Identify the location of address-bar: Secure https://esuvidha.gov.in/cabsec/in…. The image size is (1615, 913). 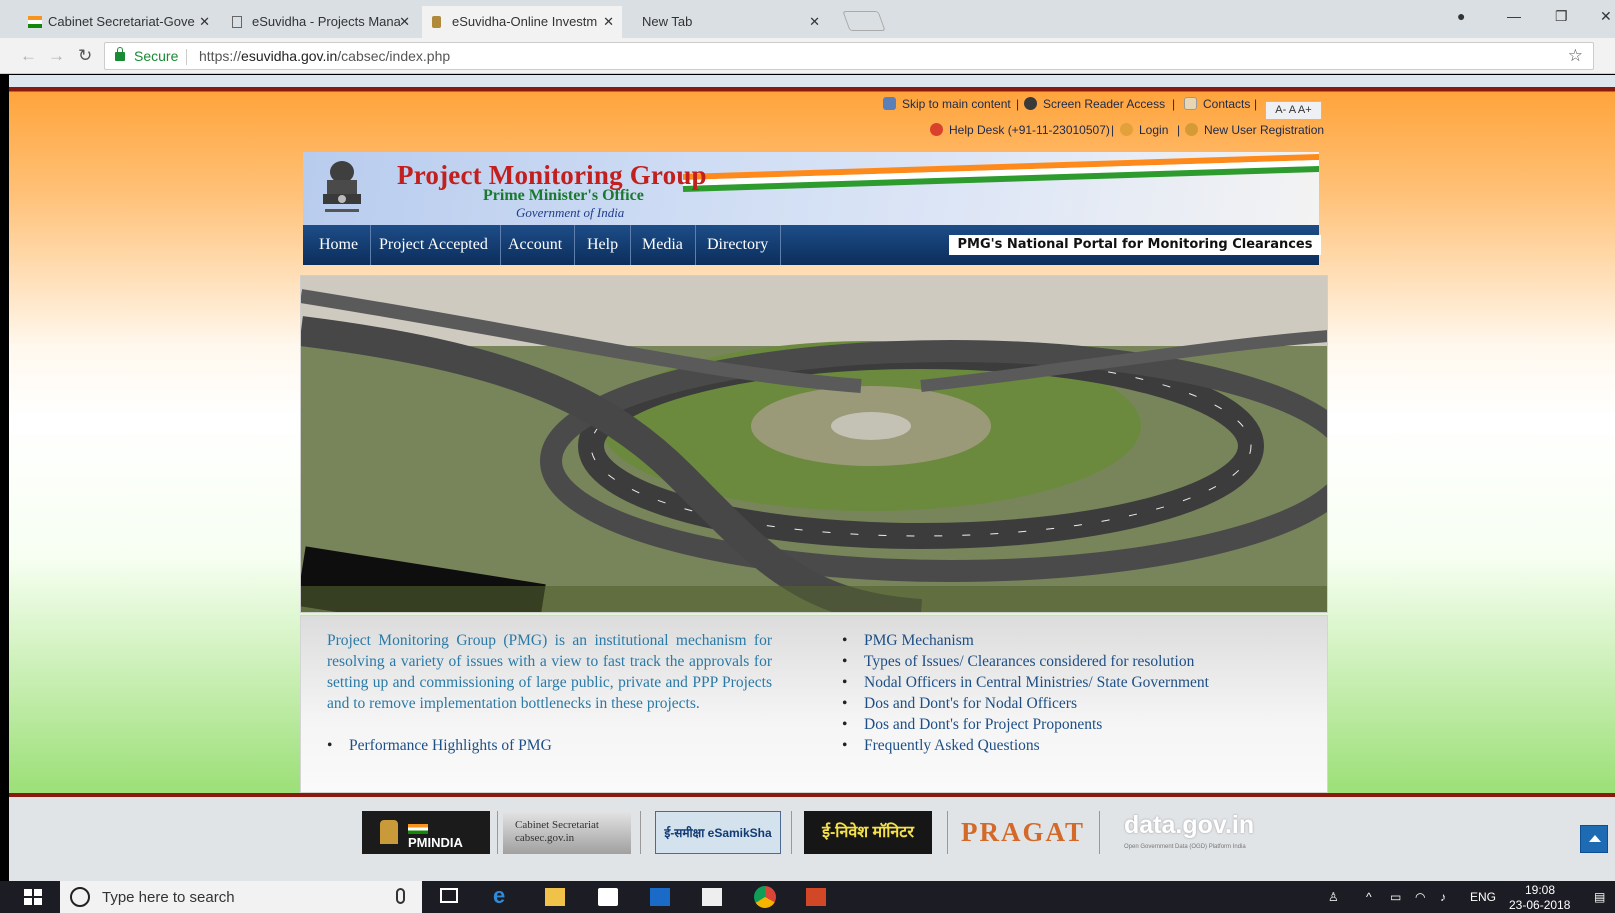
(849, 56).